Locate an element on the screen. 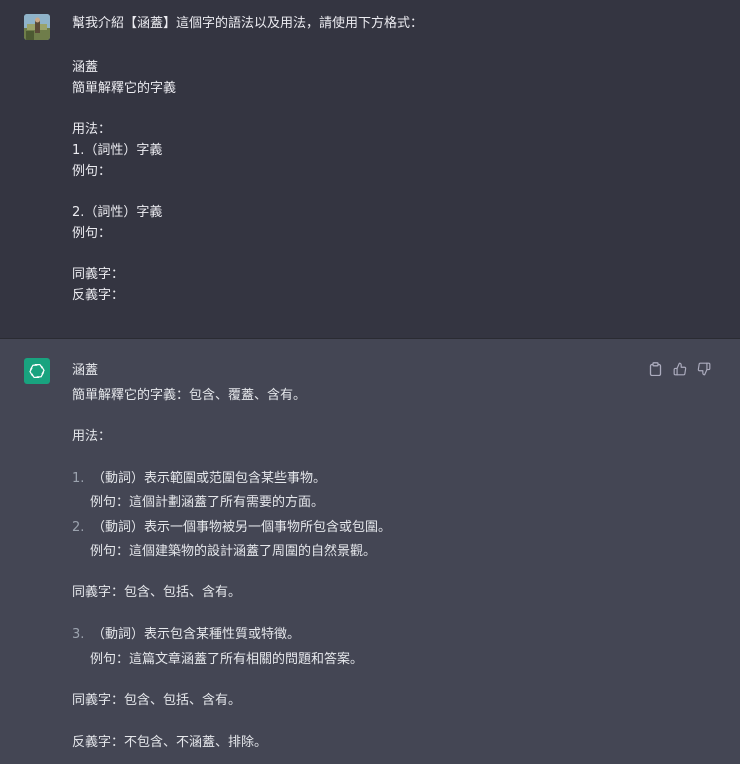 The width and height of the screenshot is (740, 764). user-line: 反義字： is located at coordinates (98, 295).